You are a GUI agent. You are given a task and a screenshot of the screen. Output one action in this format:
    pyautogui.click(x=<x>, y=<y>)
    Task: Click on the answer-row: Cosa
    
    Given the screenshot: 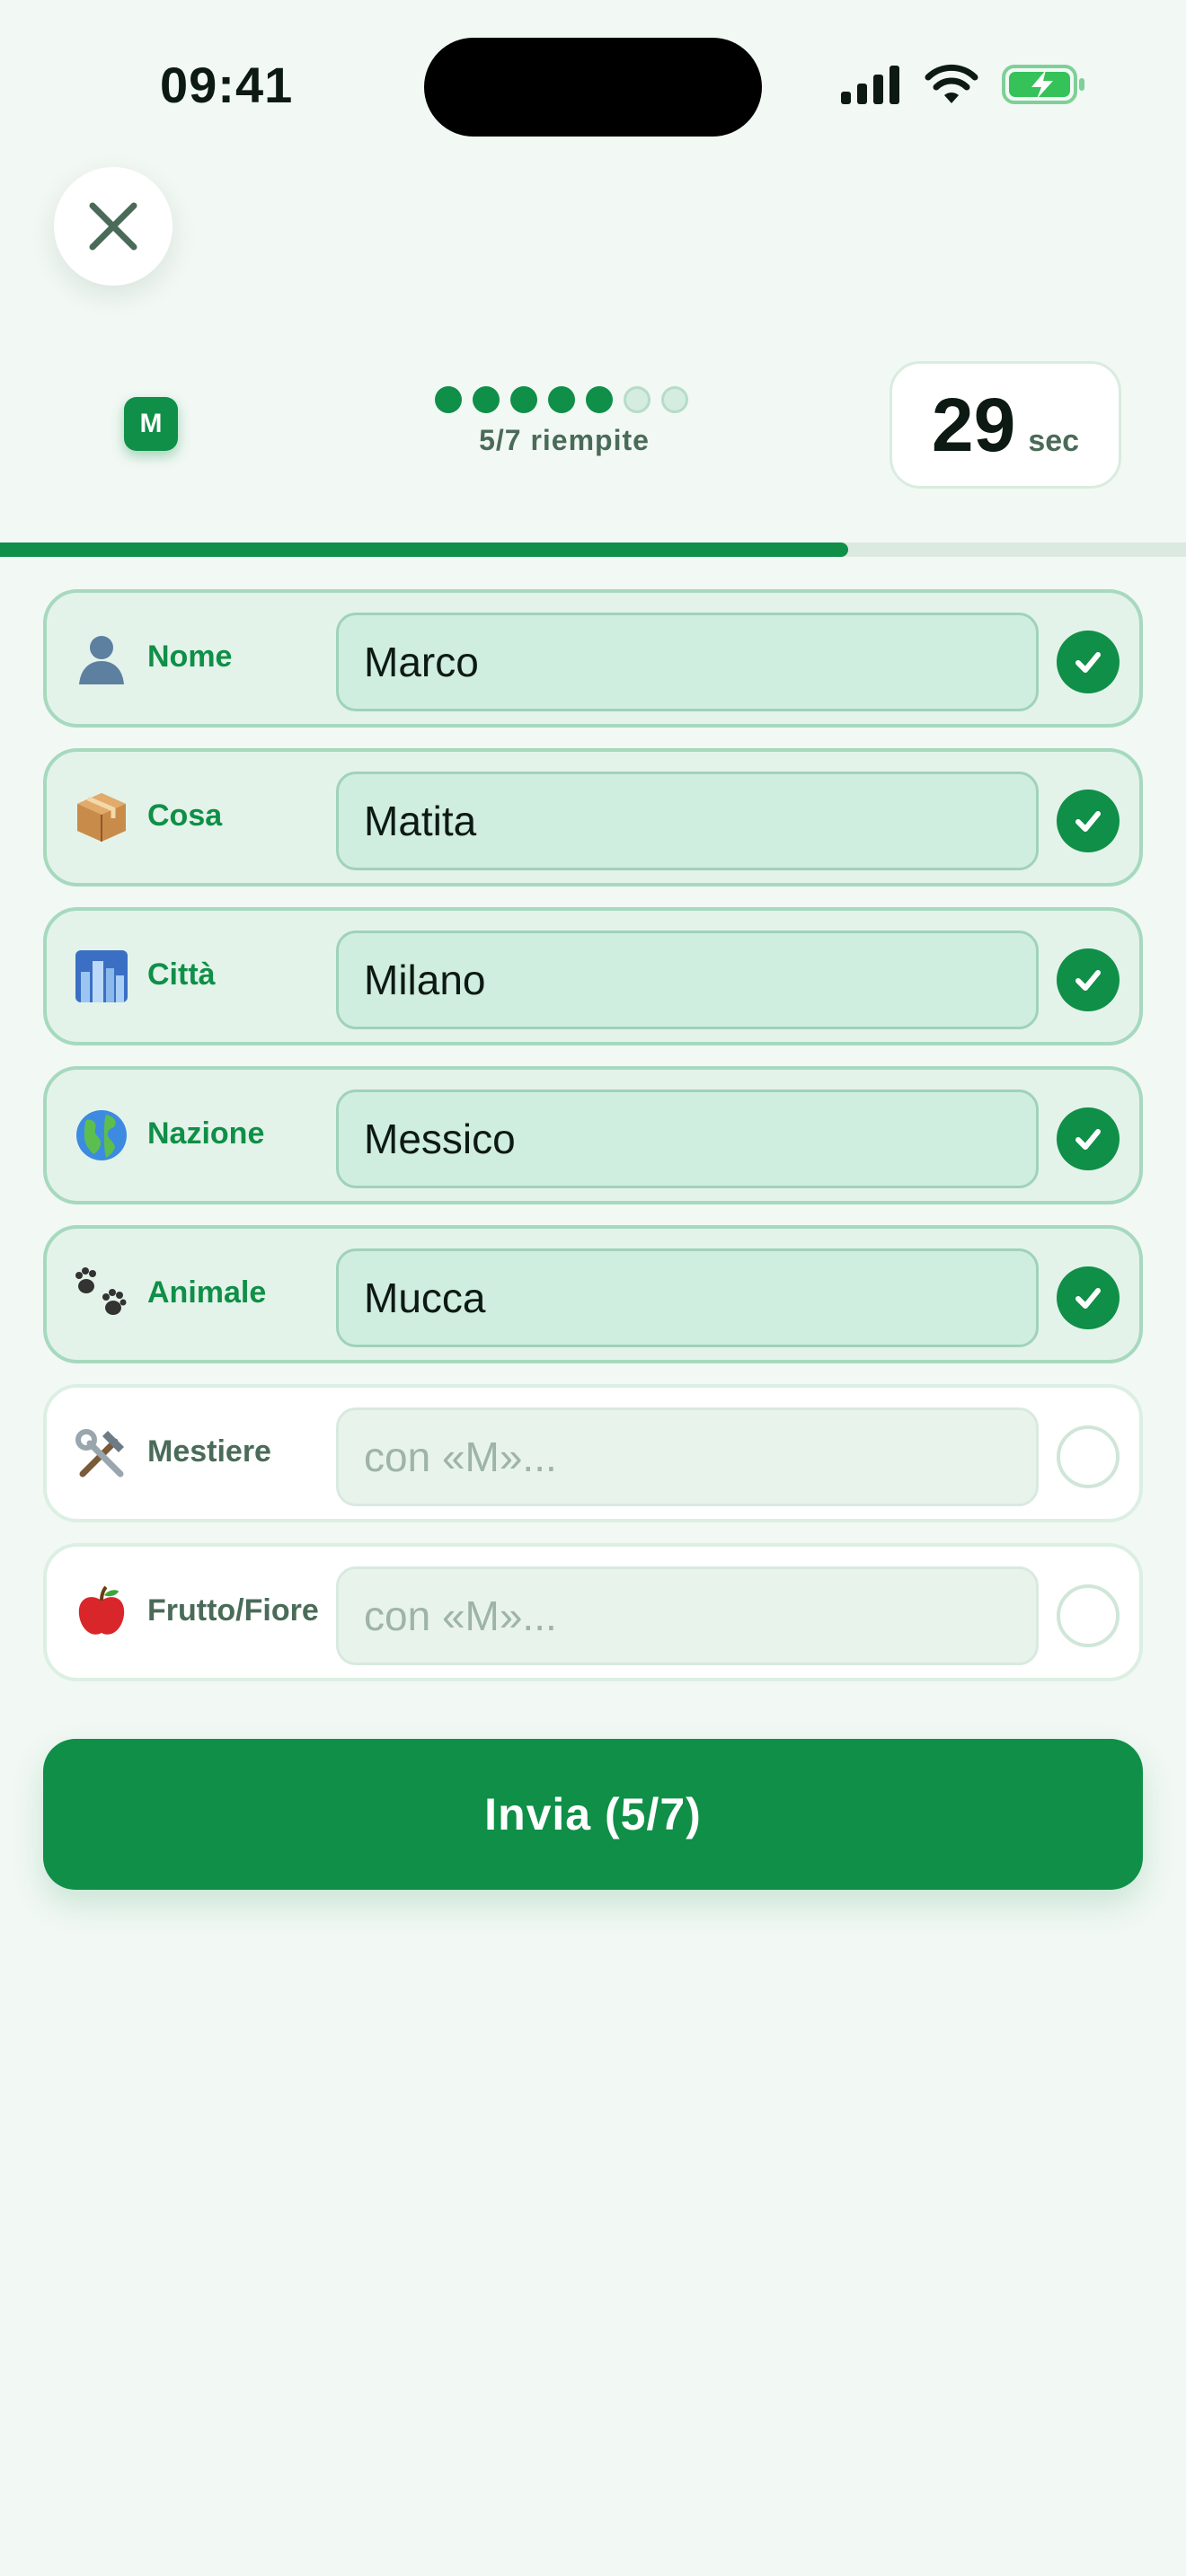 What is the action you would take?
    pyautogui.click(x=593, y=817)
    